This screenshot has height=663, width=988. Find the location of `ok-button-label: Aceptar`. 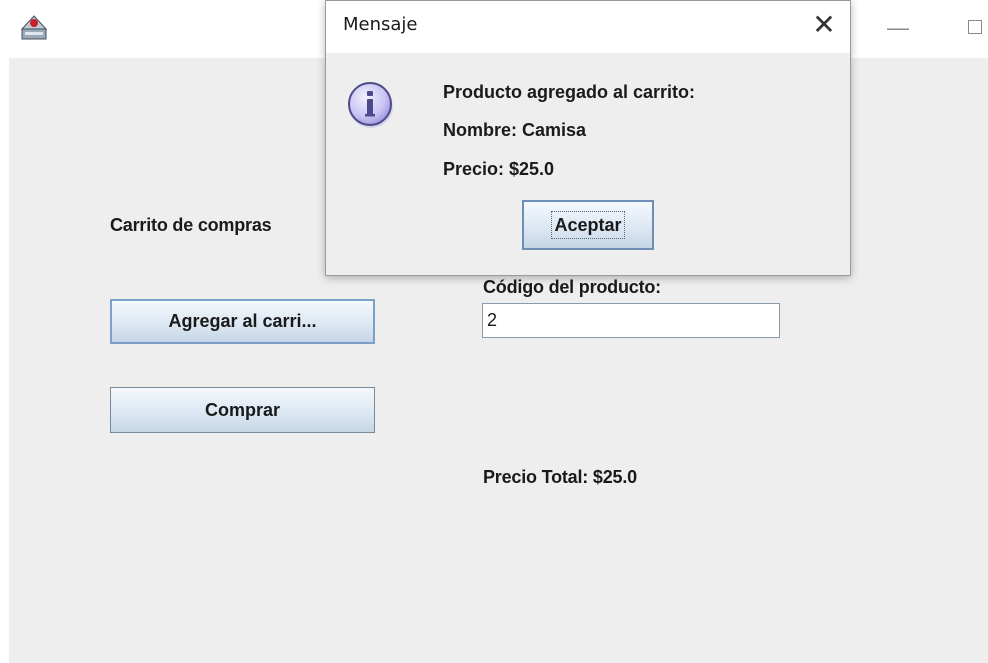

ok-button-label: Aceptar is located at coordinates (588, 225).